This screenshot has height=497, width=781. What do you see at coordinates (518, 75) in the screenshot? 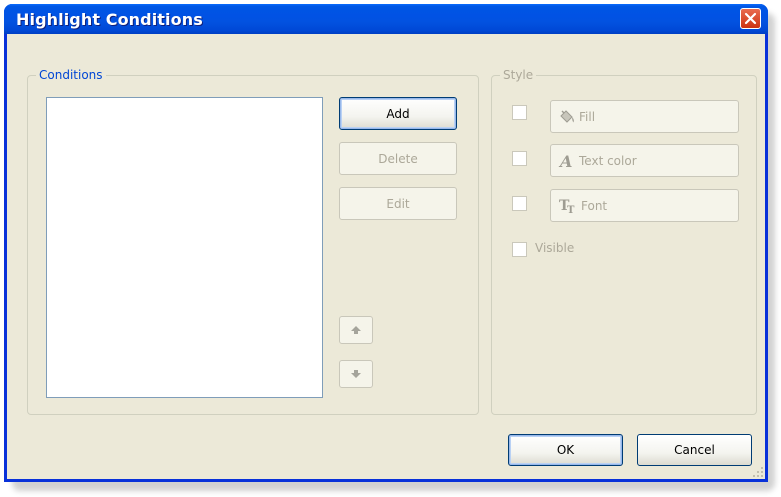
I see `style-legend: Style` at bounding box center [518, 75].